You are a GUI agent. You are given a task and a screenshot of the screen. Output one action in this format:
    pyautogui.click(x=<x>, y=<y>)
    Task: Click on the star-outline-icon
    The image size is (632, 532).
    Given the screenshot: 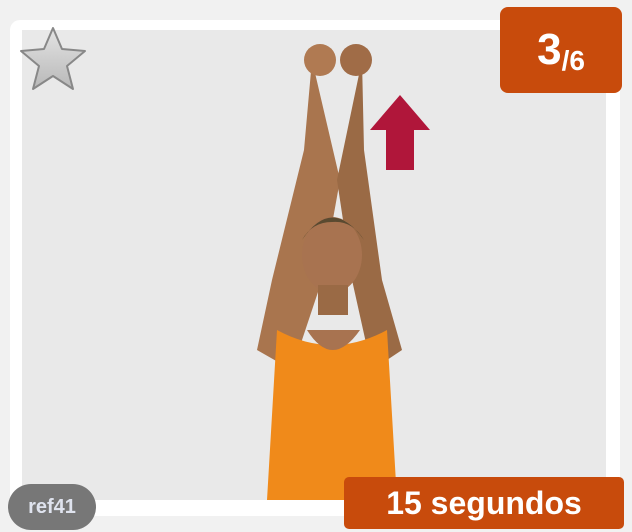 What is the action you would take?
    pyautogui.click(x=53, y=59)
    